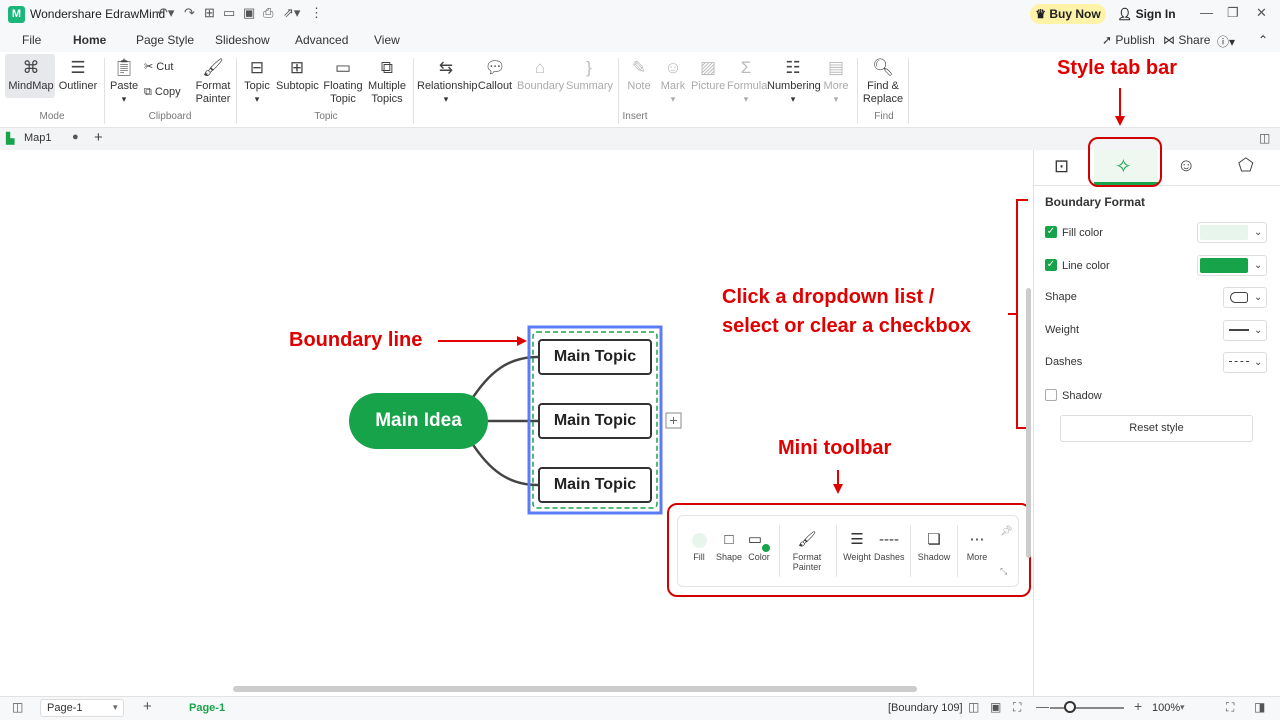  What do you see at coordinates (1206, 12) in the screenshot?
I see `minimize-icon: —` at bounding box center [1206, 12].